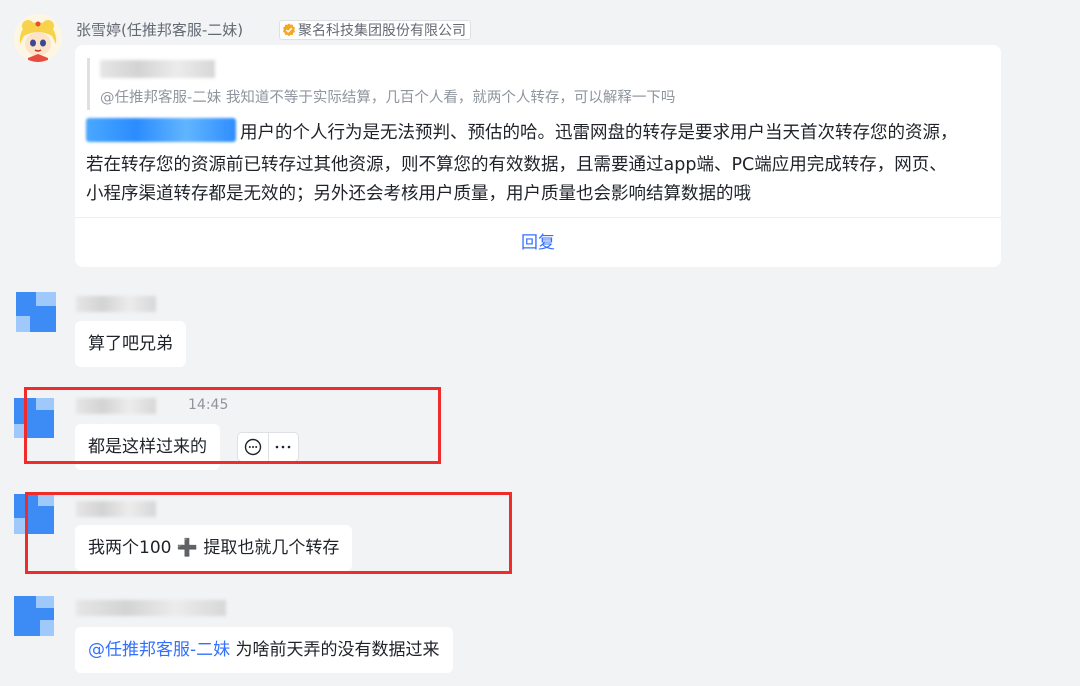 The height and width of the screenshot is (686, 1080). I want to click on quote-author-blurred, so click(157, 69).